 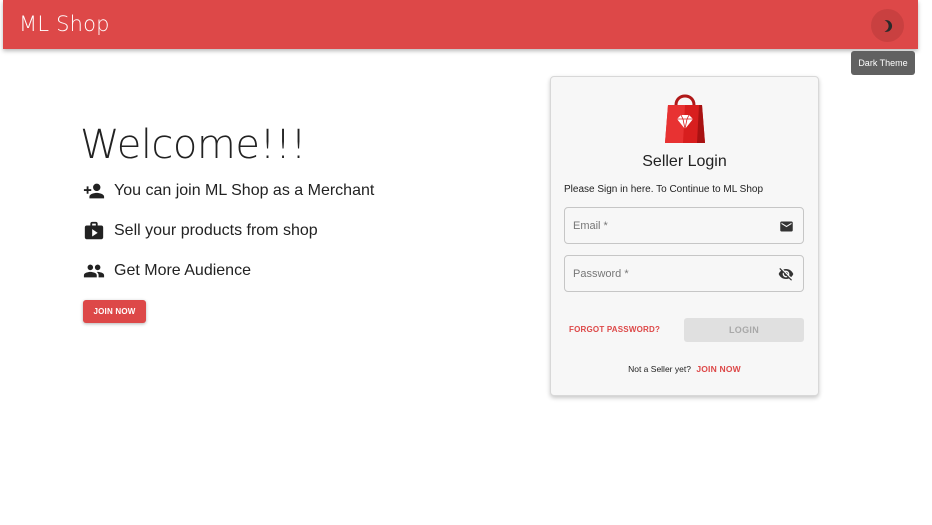 I want to click on mail-icon, so click(x=786, y=226).